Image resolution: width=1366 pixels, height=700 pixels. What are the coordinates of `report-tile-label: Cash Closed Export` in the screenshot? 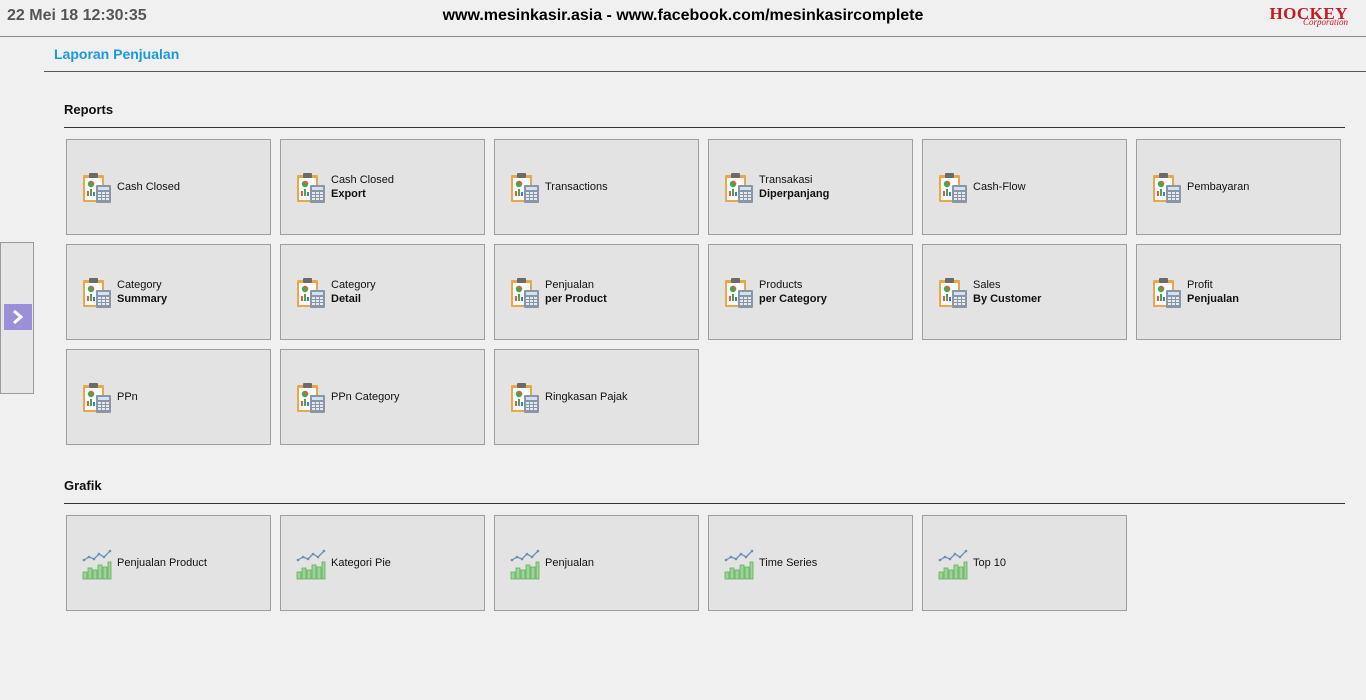 It's located at (362, 187).